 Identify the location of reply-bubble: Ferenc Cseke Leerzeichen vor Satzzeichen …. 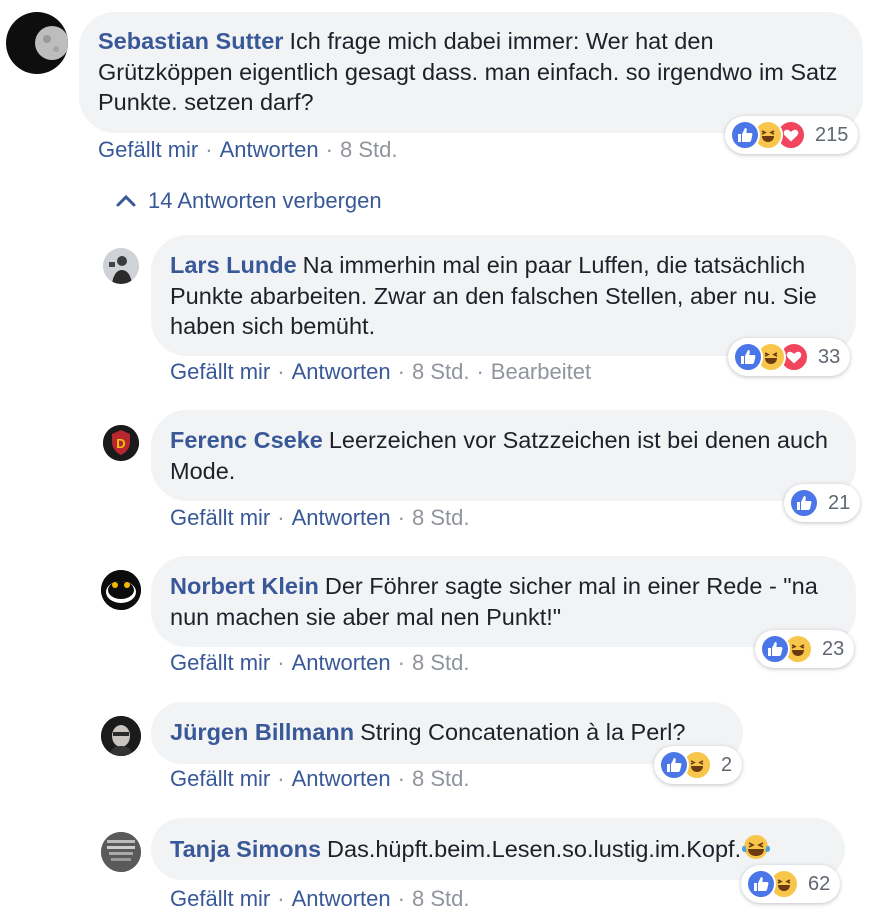
(503, 455).